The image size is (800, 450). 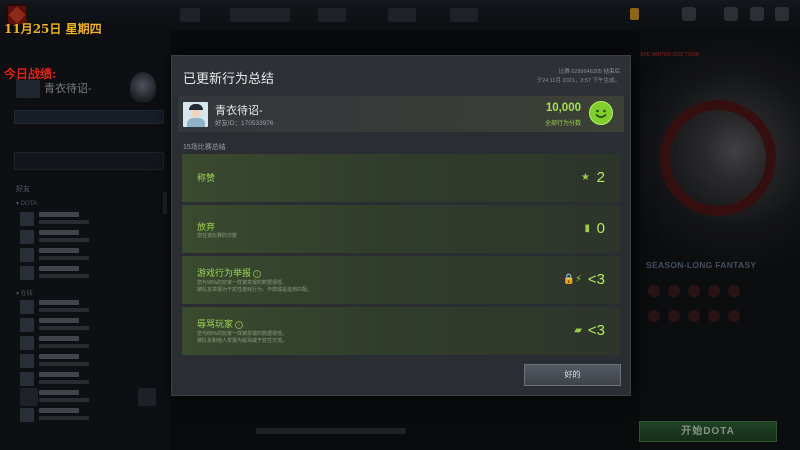 What do you see at coordinates (204, 147) in the screenshot?
I see `section-label: 15场比赛总结` at bounding box center [204, 147].